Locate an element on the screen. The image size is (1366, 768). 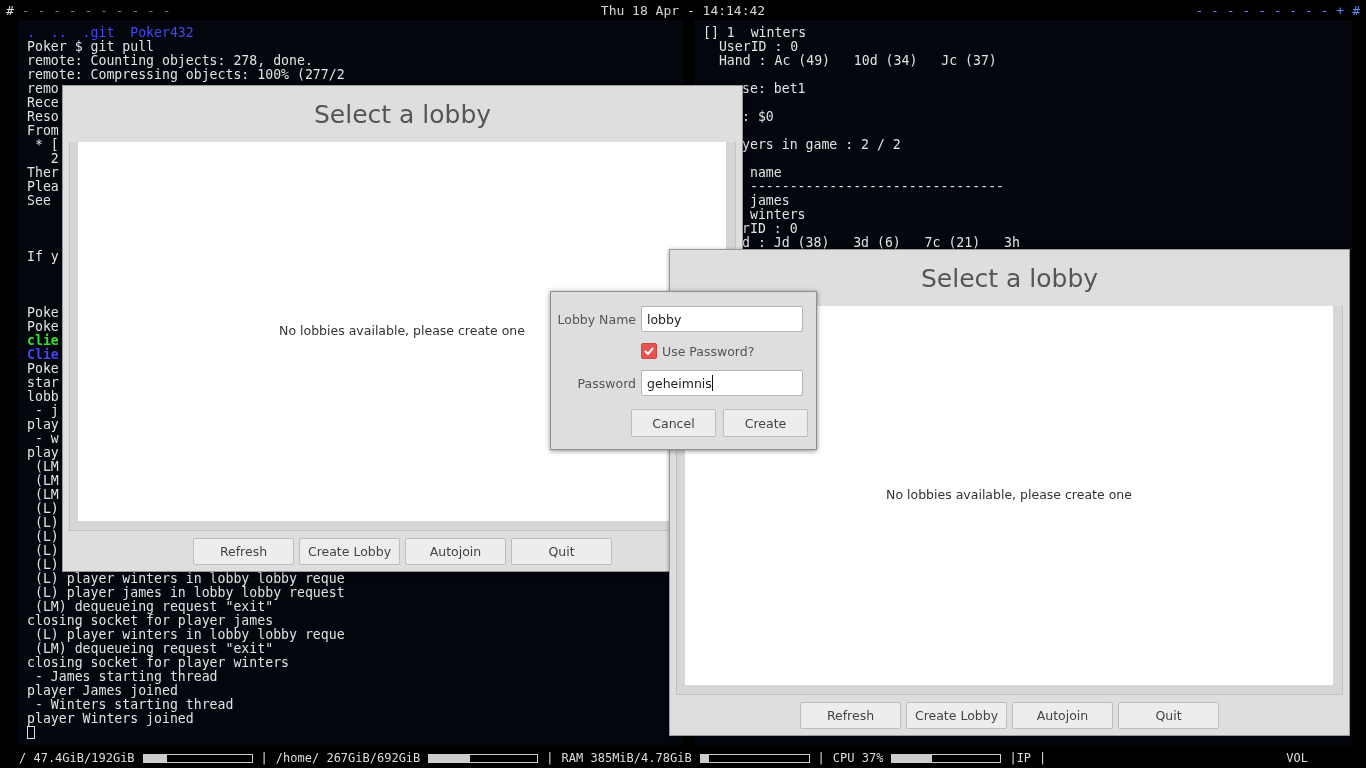
terminal-line: Clie is located at coordinates (43, 355).